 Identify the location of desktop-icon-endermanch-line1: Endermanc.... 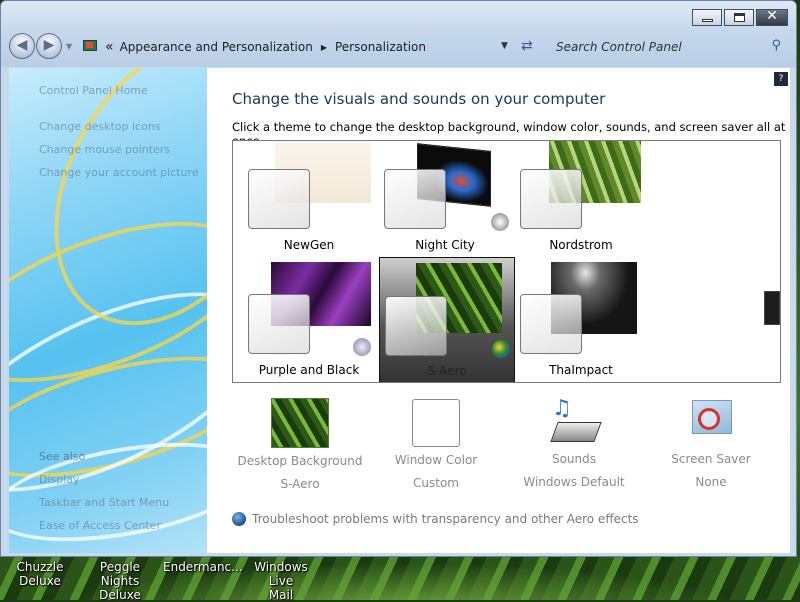
(203, 567).